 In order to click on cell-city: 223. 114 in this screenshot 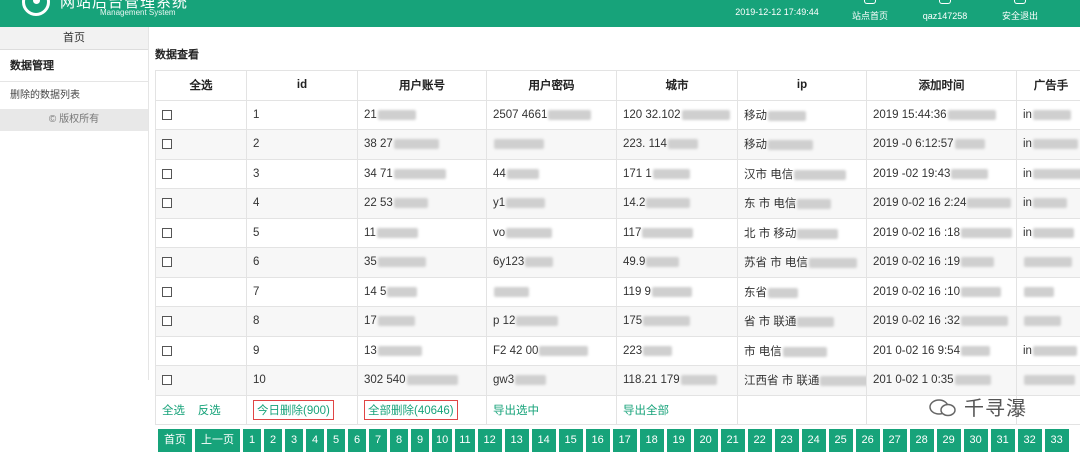, I will do `click(645, 144)`.